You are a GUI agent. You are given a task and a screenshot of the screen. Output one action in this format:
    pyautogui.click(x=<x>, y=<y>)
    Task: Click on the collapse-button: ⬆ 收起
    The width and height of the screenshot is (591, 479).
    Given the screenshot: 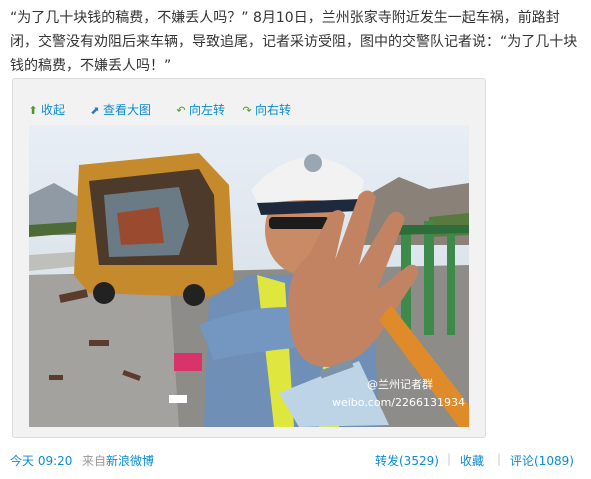 What is the action you would take?
    pyautogui.click(x=46, y=109)
    